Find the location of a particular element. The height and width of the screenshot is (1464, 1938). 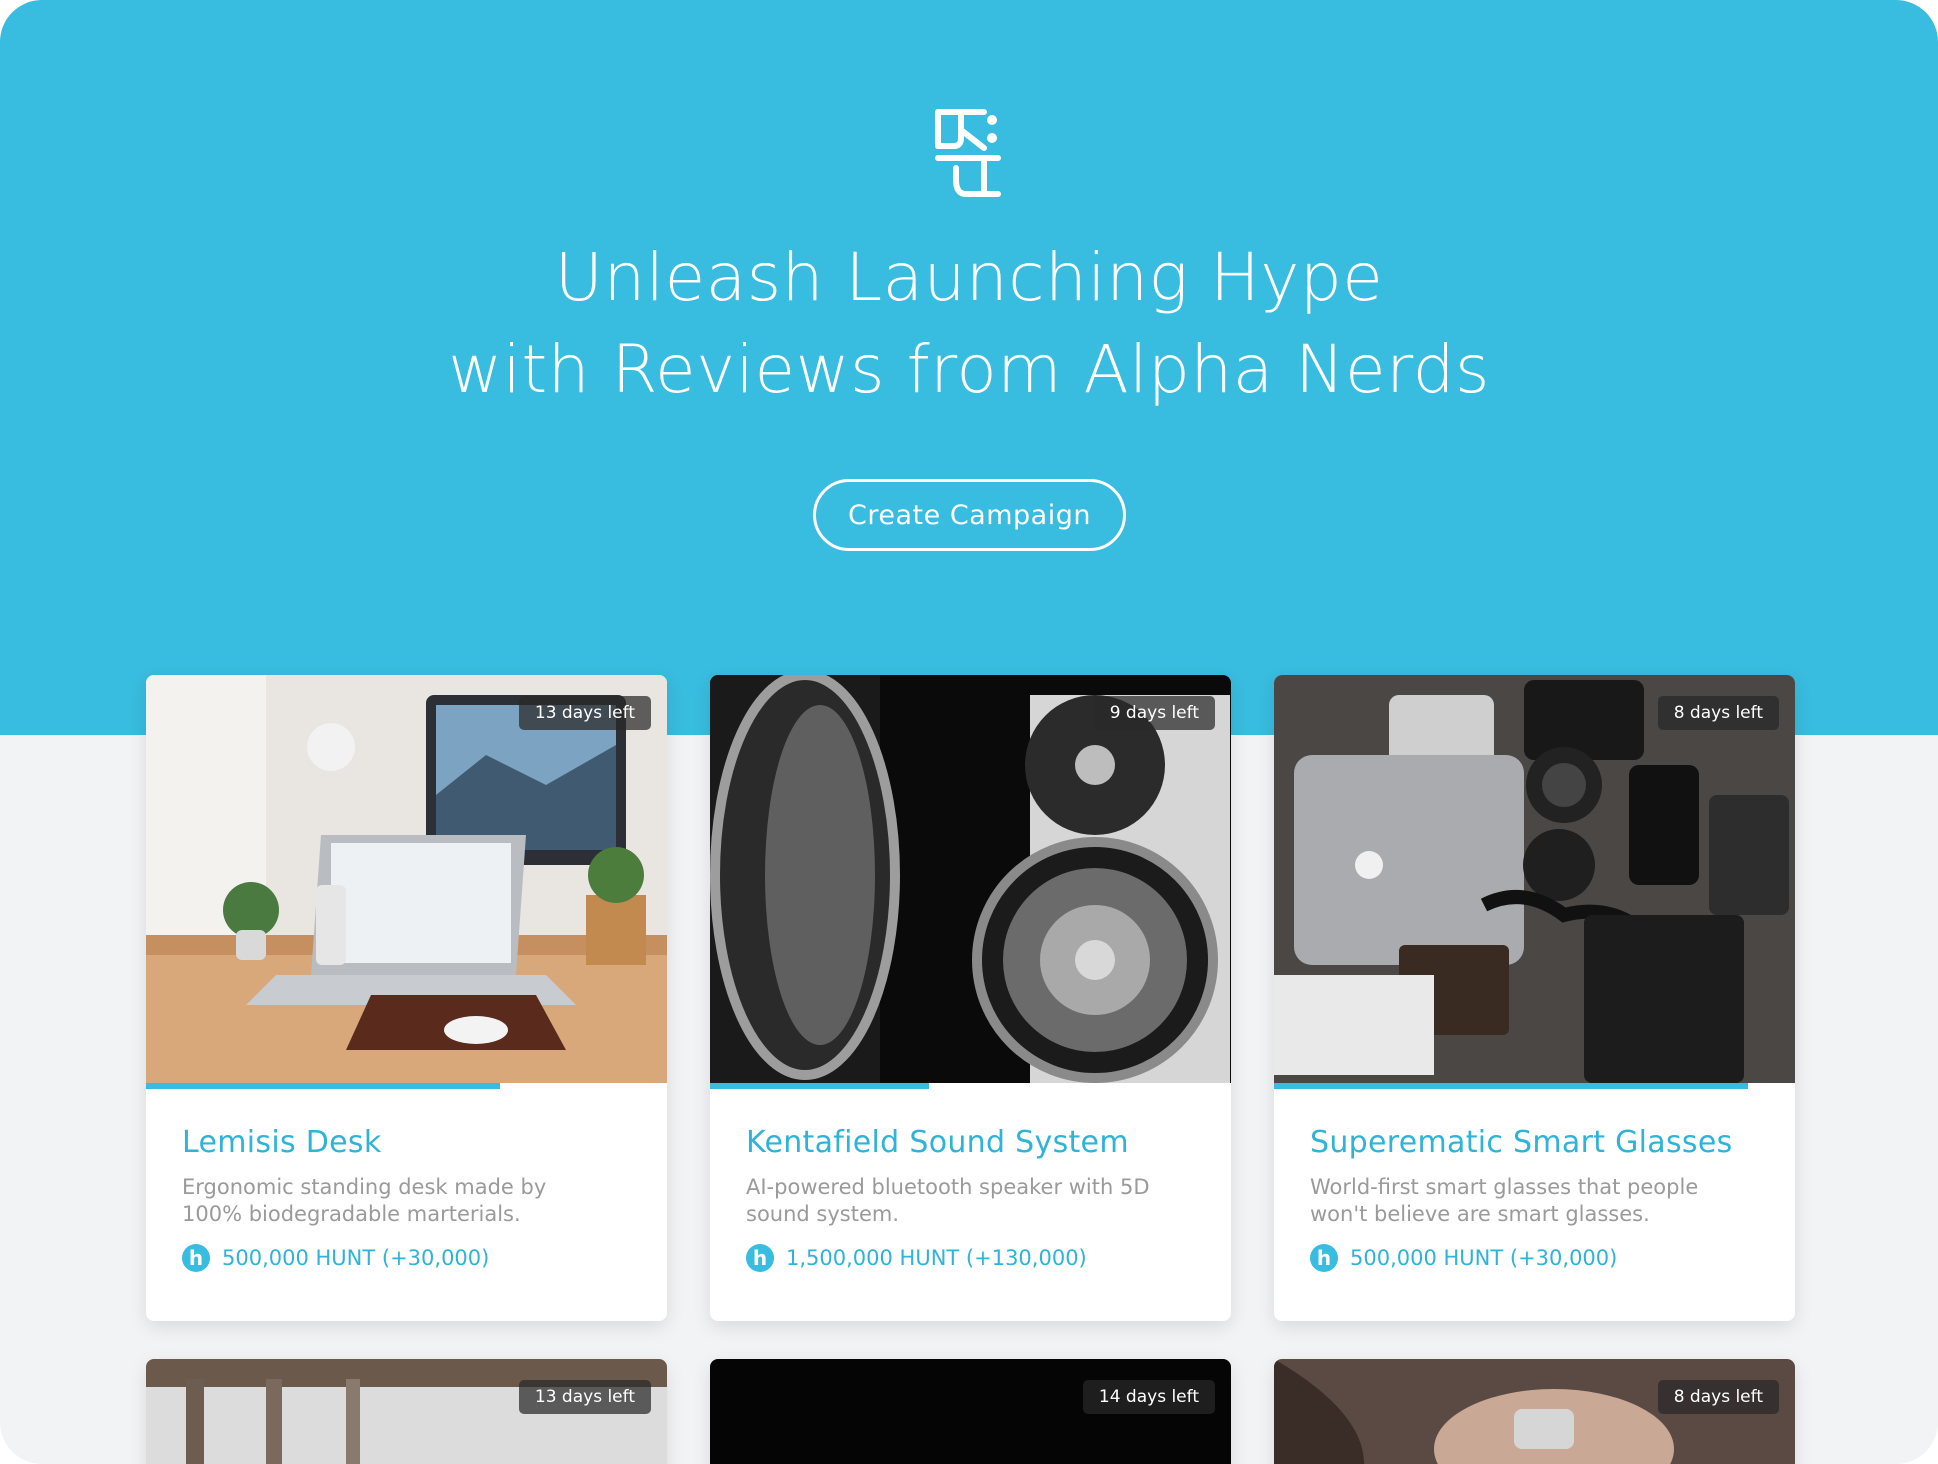

card-title: Lemisis Desk is located at coordinates (406, 1142).